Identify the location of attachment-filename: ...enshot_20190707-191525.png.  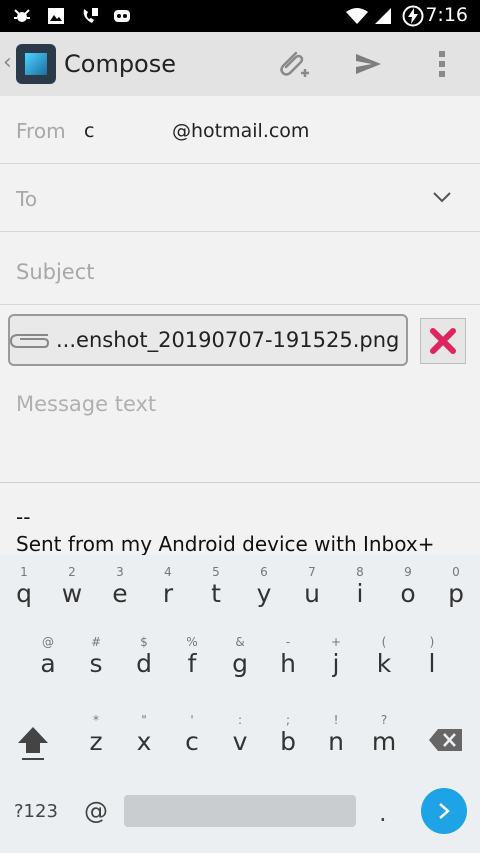
(228, 340).